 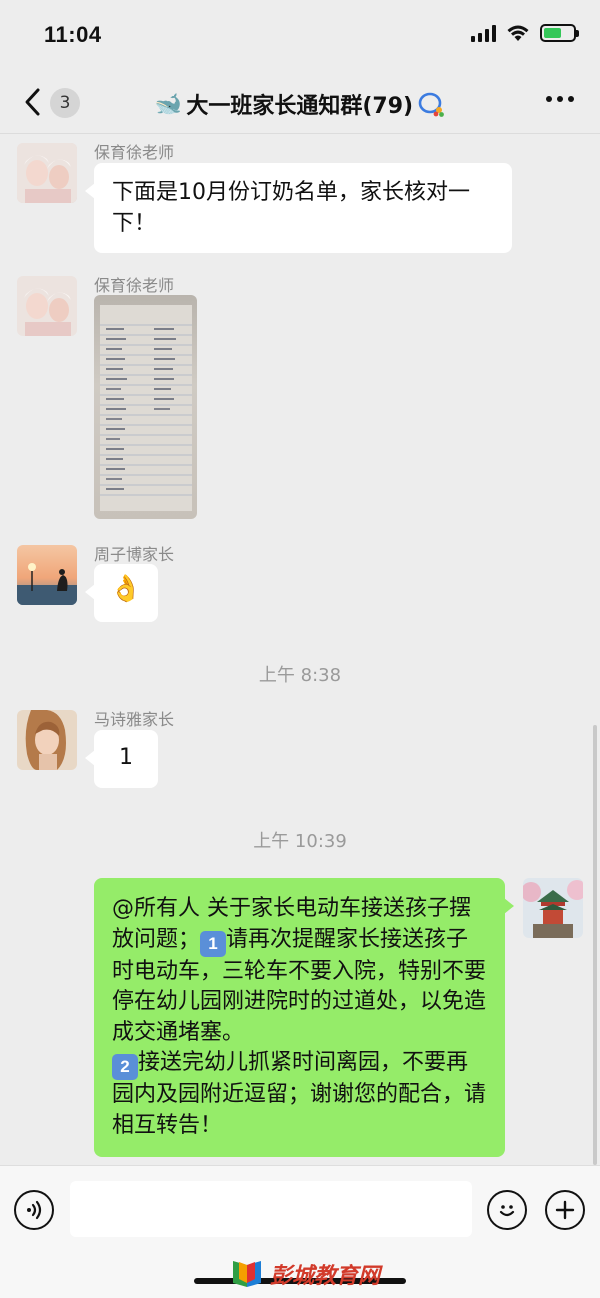 I want to click on whale-icon: 🐋, so click(x=168, y=104).